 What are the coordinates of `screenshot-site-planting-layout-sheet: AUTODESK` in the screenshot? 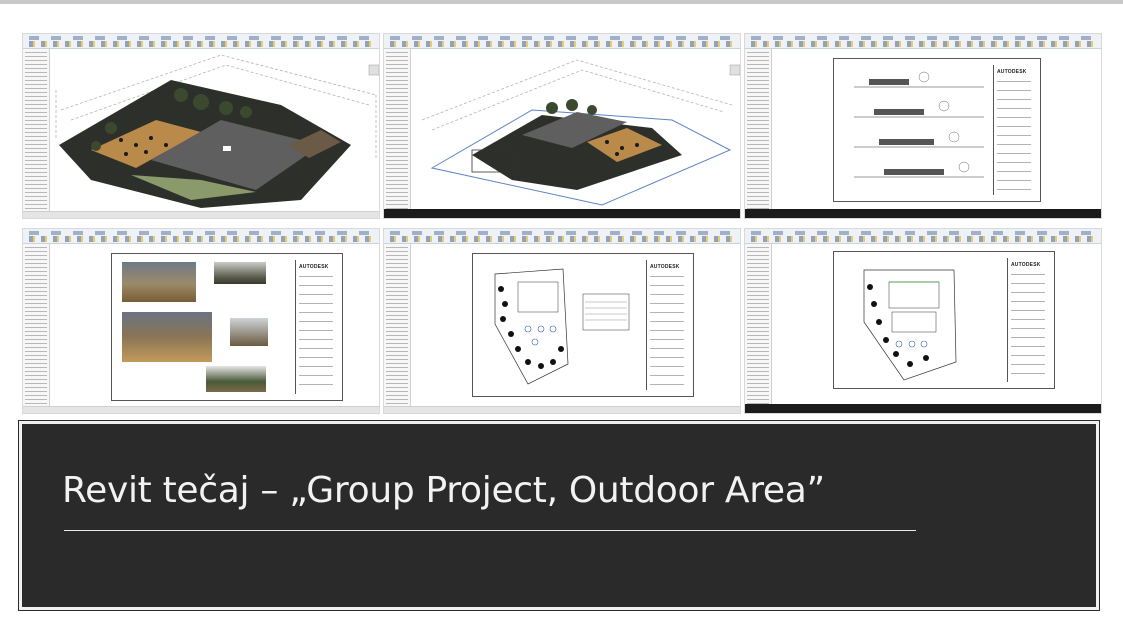 It's located at (562, 321).